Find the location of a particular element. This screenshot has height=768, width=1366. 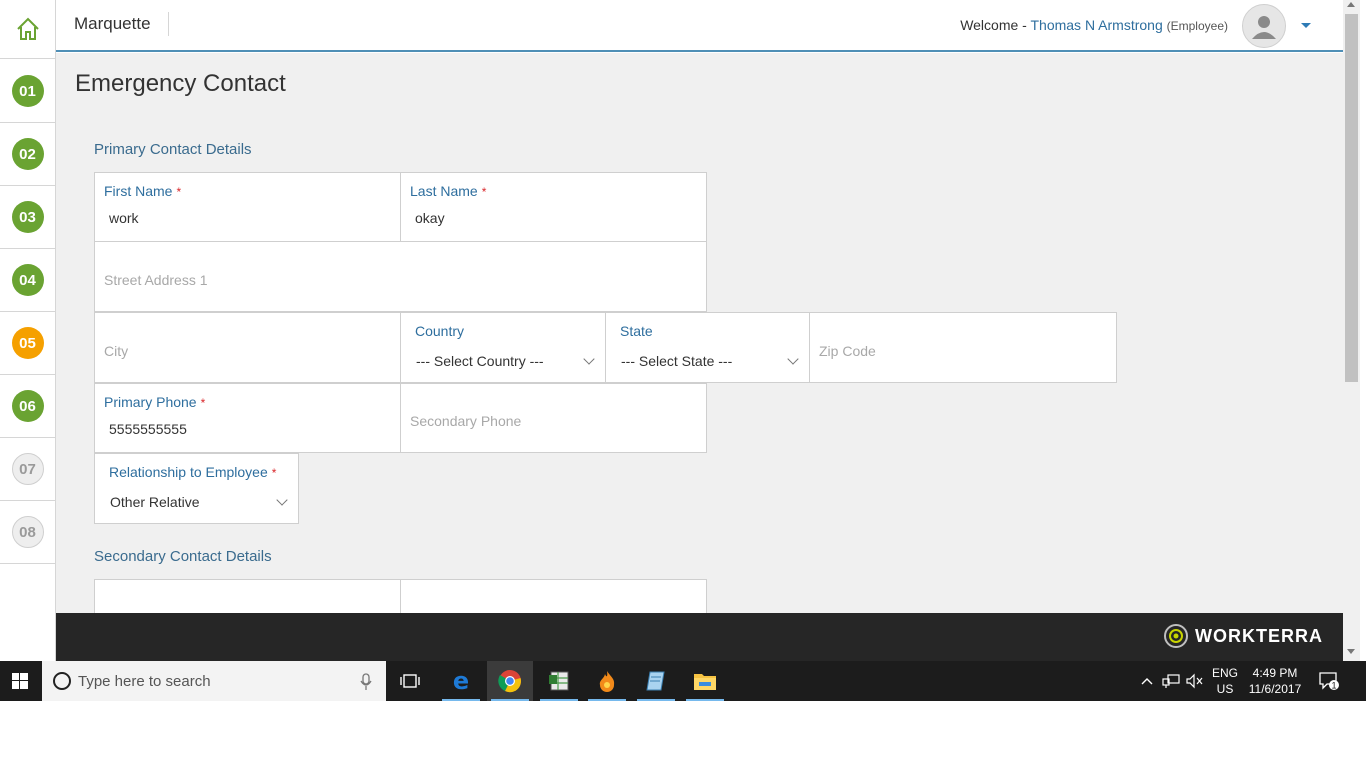

task-view-button is located at coordinates (410, 681).